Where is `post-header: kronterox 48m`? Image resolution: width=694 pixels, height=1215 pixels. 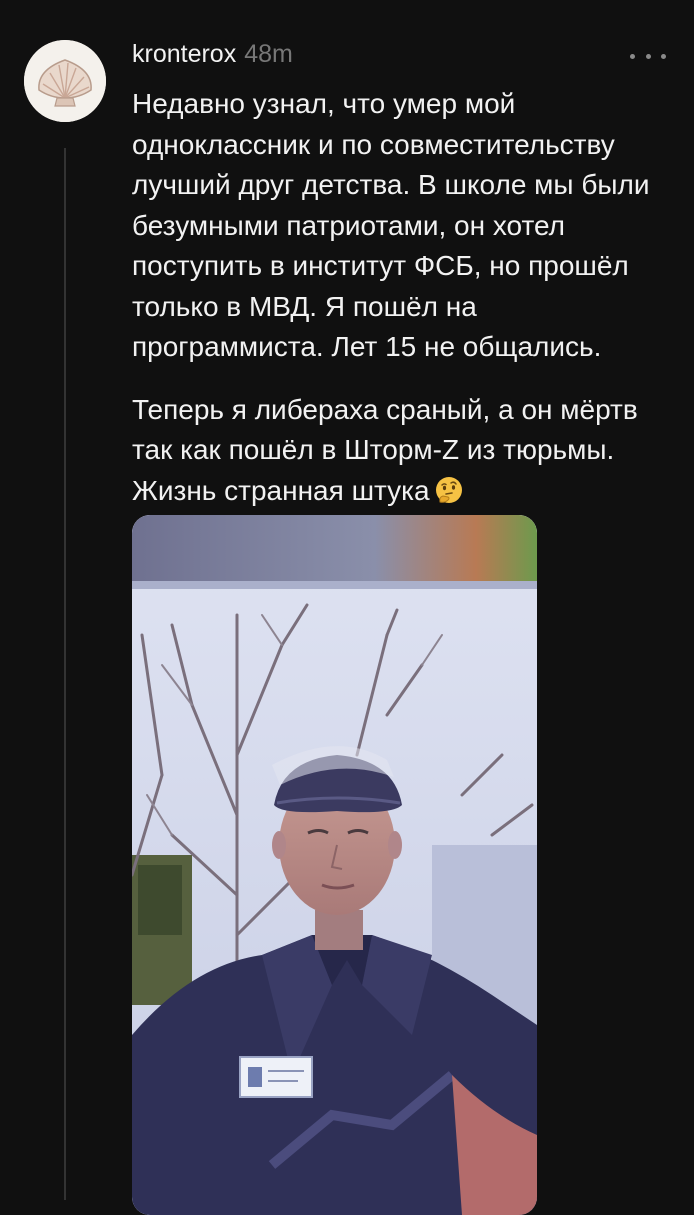
post-header: kronterox 48m is located at coordinates (212, 57).